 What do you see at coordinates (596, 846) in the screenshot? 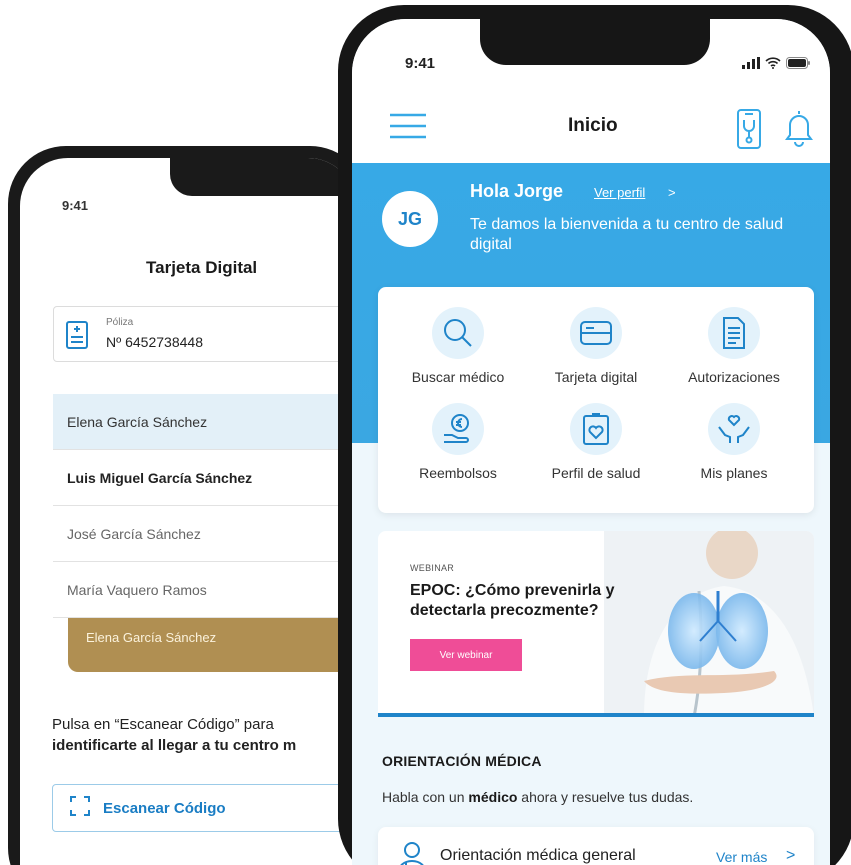
I see `general-orientation-card: Orientación médica general Ver más >` at bounding box center [596, 846].